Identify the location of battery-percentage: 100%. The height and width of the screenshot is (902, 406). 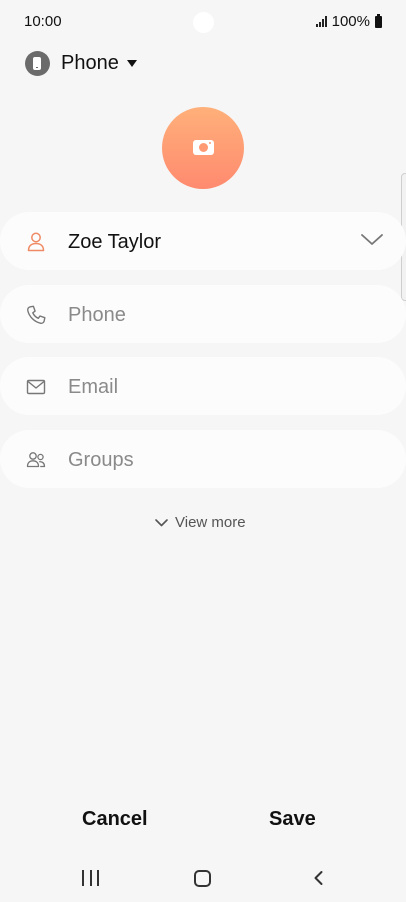
(350, 21).